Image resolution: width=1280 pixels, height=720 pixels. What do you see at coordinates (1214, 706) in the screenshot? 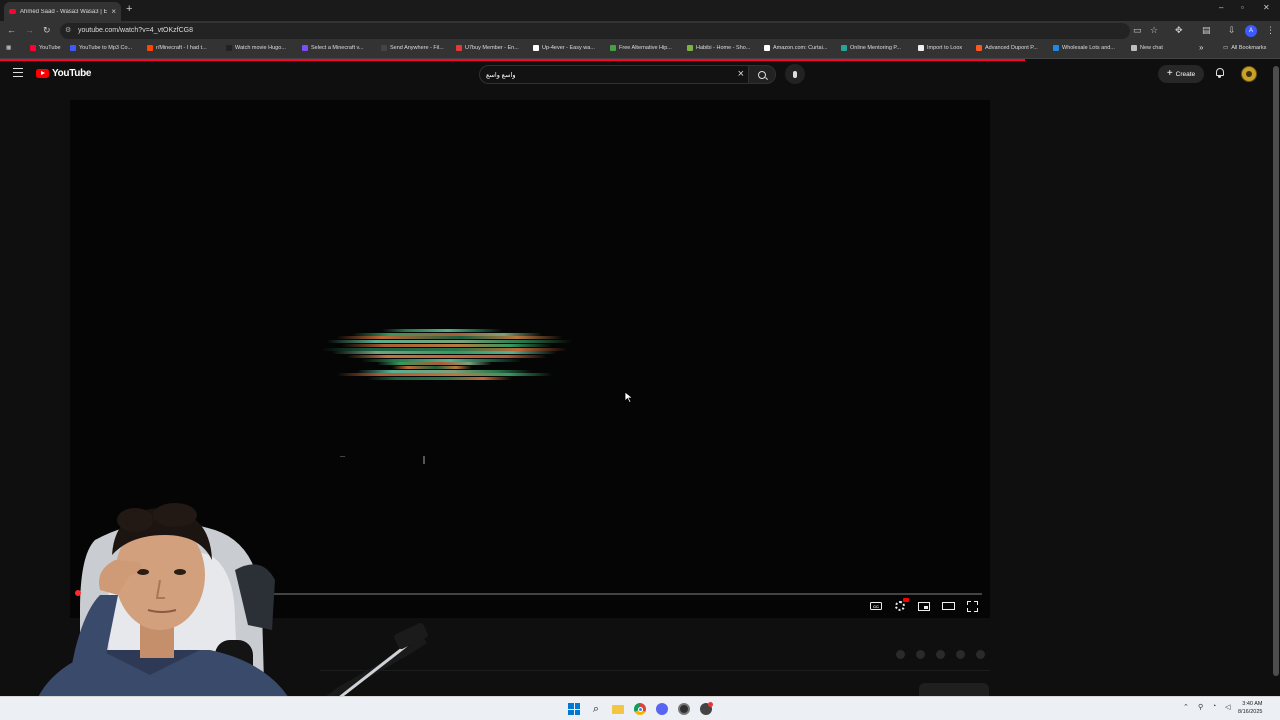
I see `wifi-icon: ◔` at bounding box center [1214, 706].